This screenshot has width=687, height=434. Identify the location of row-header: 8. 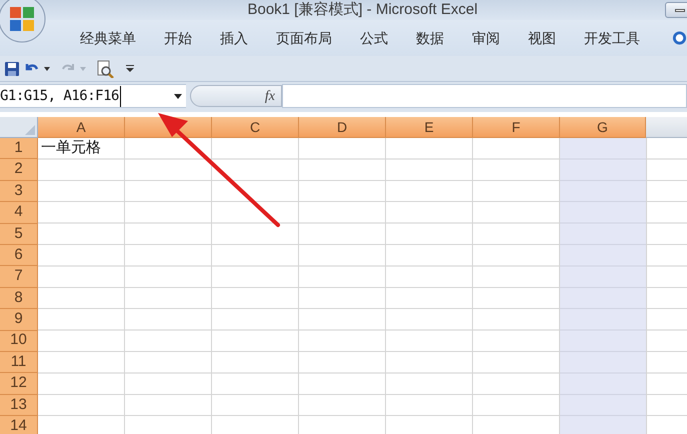
(19, 299).